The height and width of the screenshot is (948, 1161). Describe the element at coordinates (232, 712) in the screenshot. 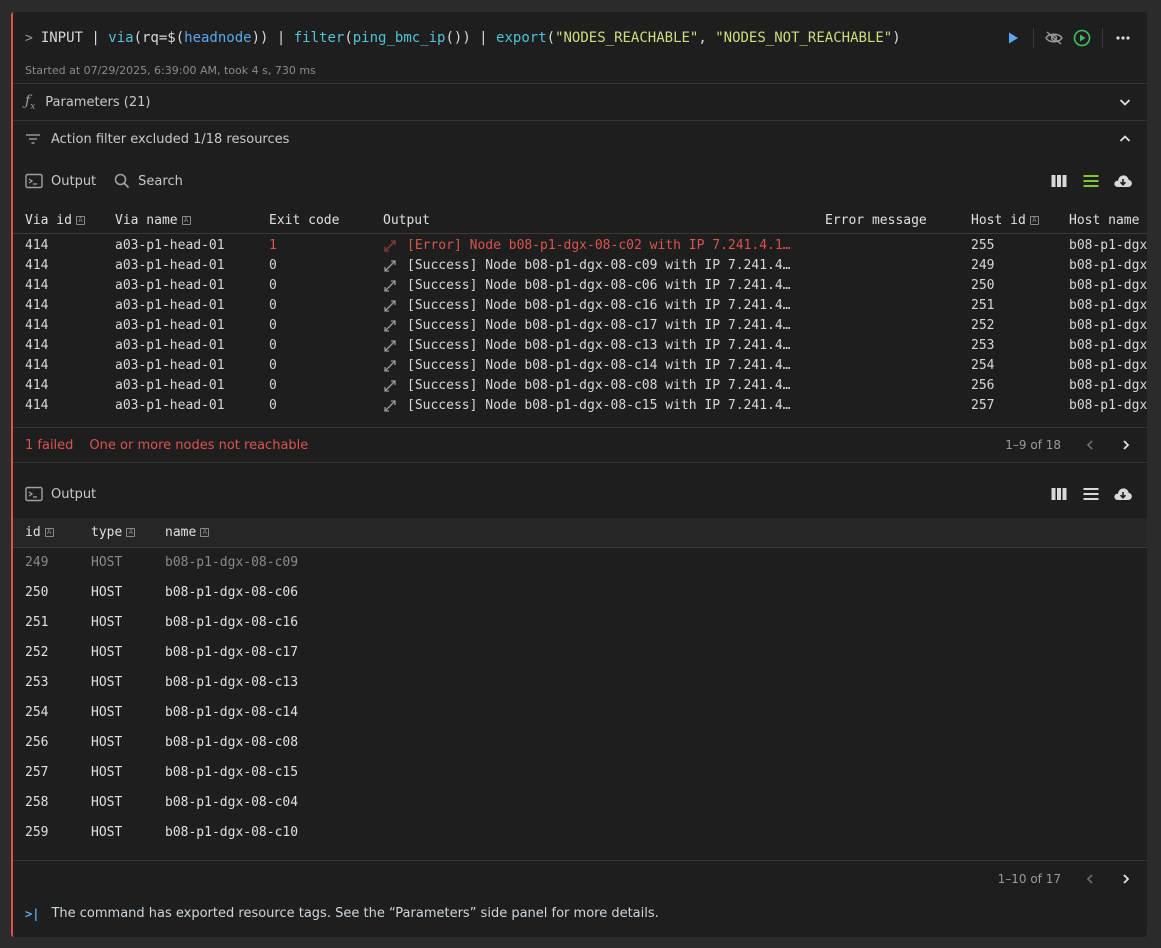

I see `cell-name: b08-p1-dgx-08-c14` at that location.